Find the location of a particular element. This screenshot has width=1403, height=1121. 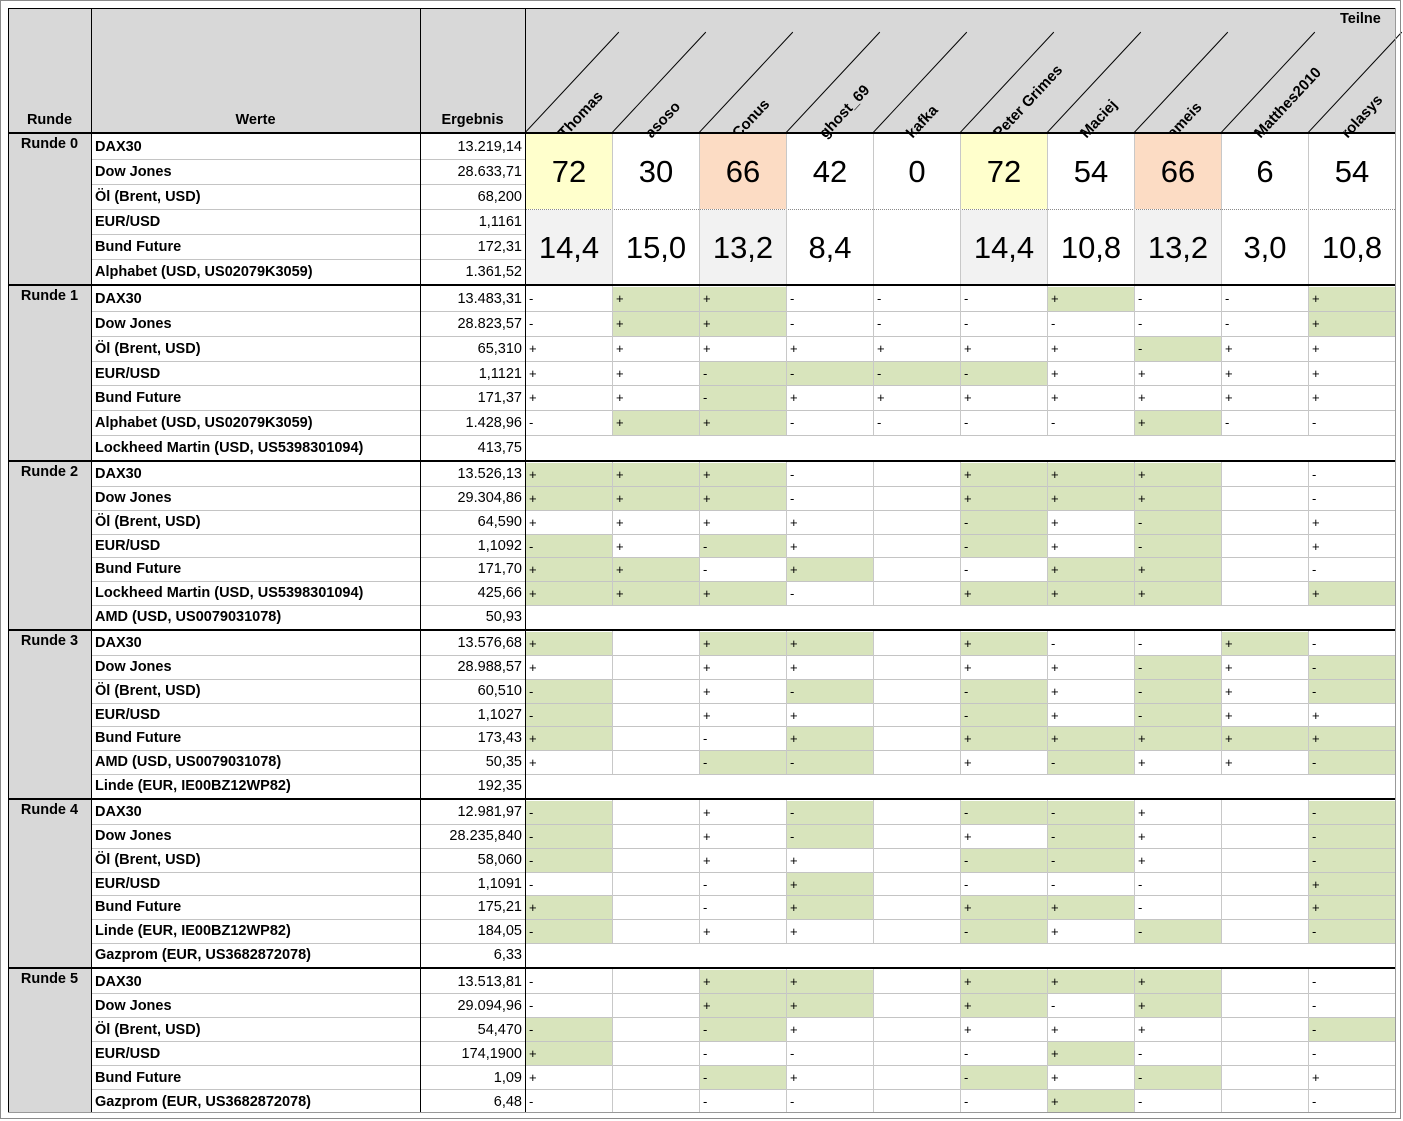

summary-column-divider is located at coordinates (786, 209).